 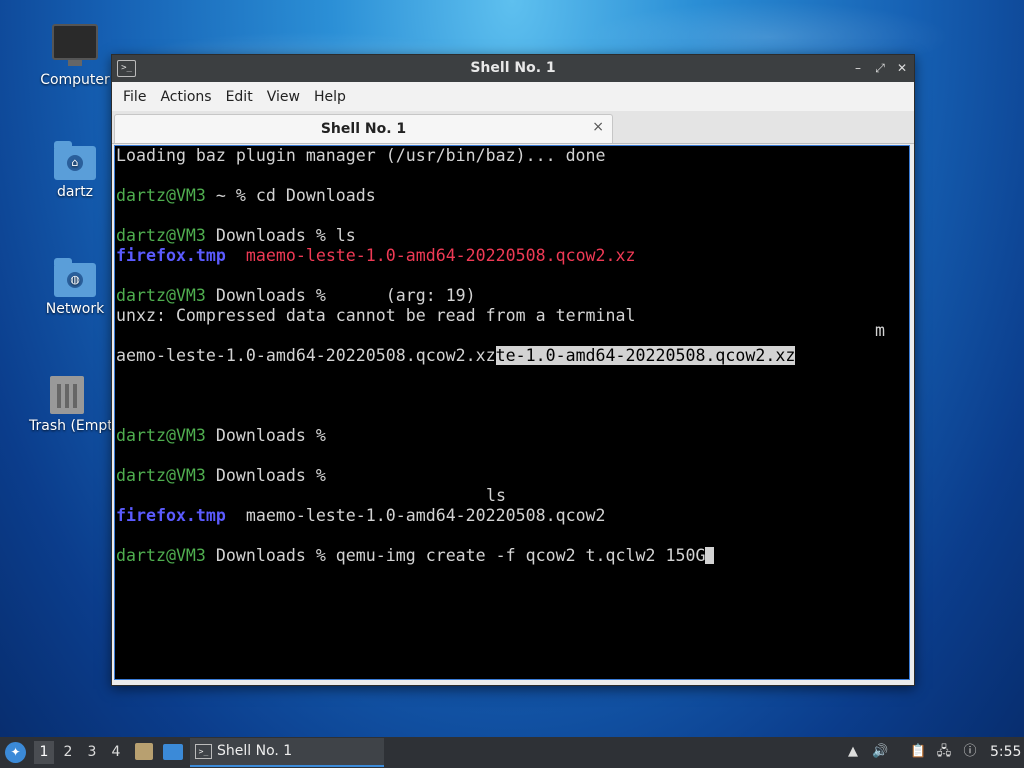 What do you see at coordinates (710, 555) in the screenshot?
I see `text-cursor` at bounding box center [710, 555].